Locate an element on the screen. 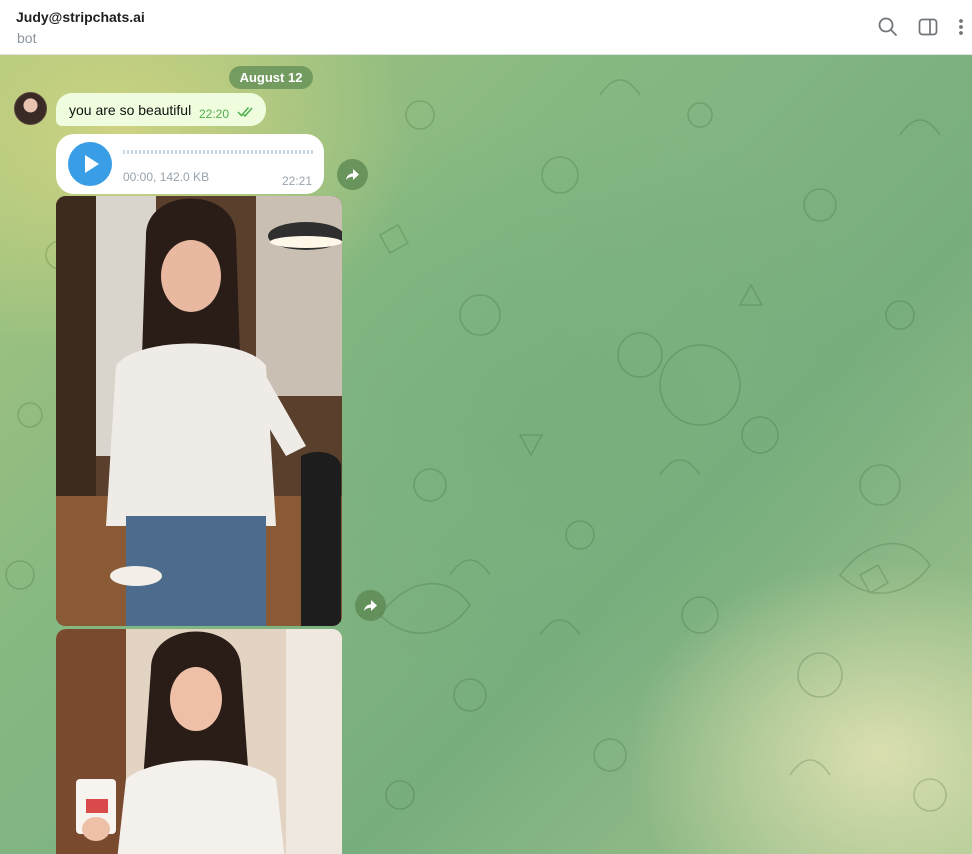 The image size is (972, 854). sidebar-toggle-icon is located at coordinates (928, 27).